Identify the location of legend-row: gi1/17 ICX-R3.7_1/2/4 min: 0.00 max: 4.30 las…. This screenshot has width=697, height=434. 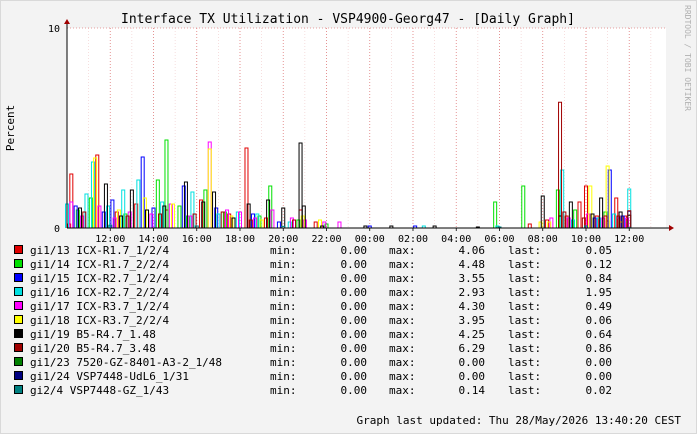
(313, 306).